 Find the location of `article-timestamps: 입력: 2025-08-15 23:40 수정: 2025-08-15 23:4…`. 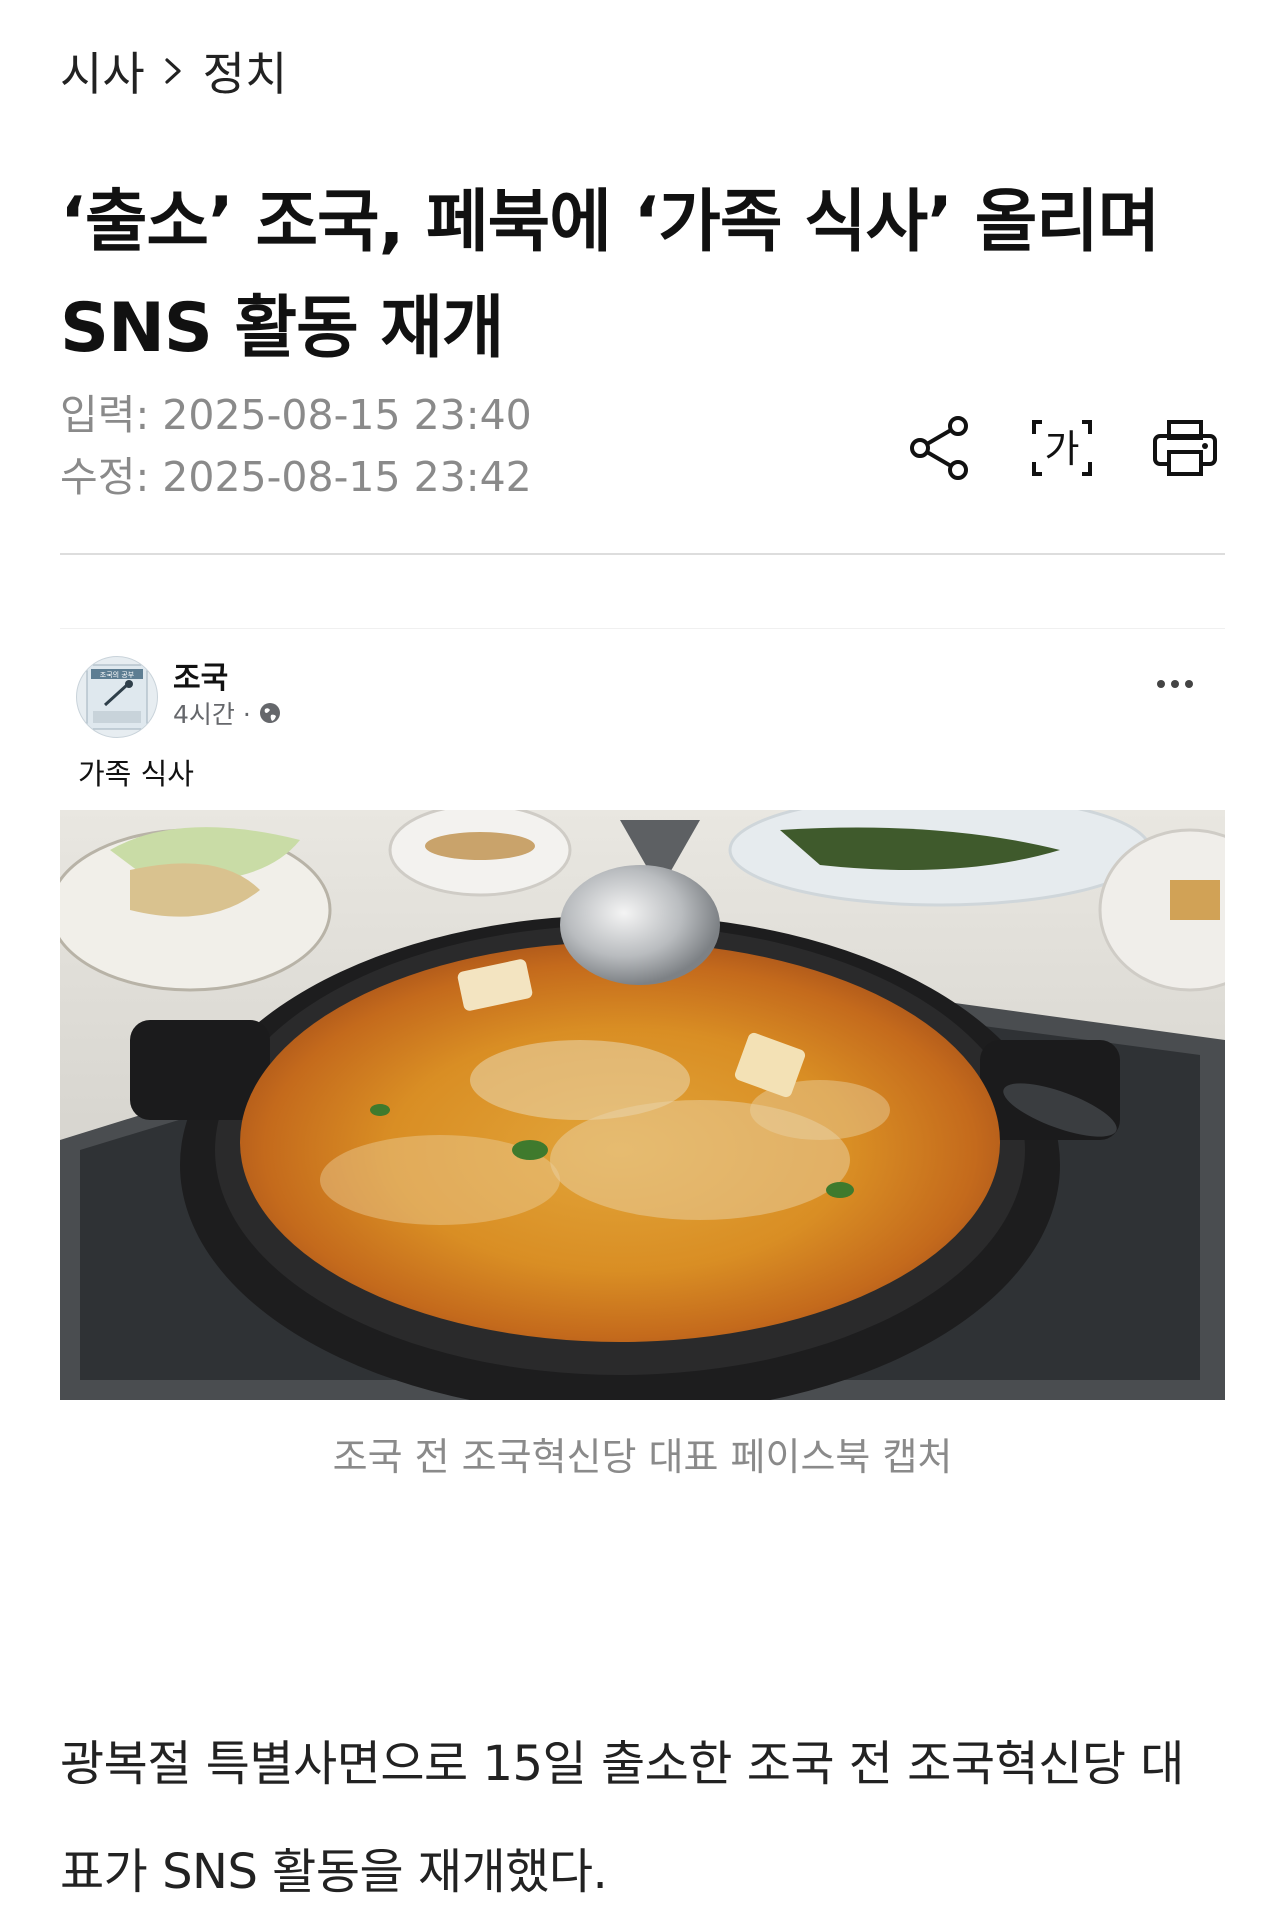

article-timestamps: 입력: 2025-08-15 23:40 수정: 2025-08-15 23:4… is located at coordinates (296, 446).